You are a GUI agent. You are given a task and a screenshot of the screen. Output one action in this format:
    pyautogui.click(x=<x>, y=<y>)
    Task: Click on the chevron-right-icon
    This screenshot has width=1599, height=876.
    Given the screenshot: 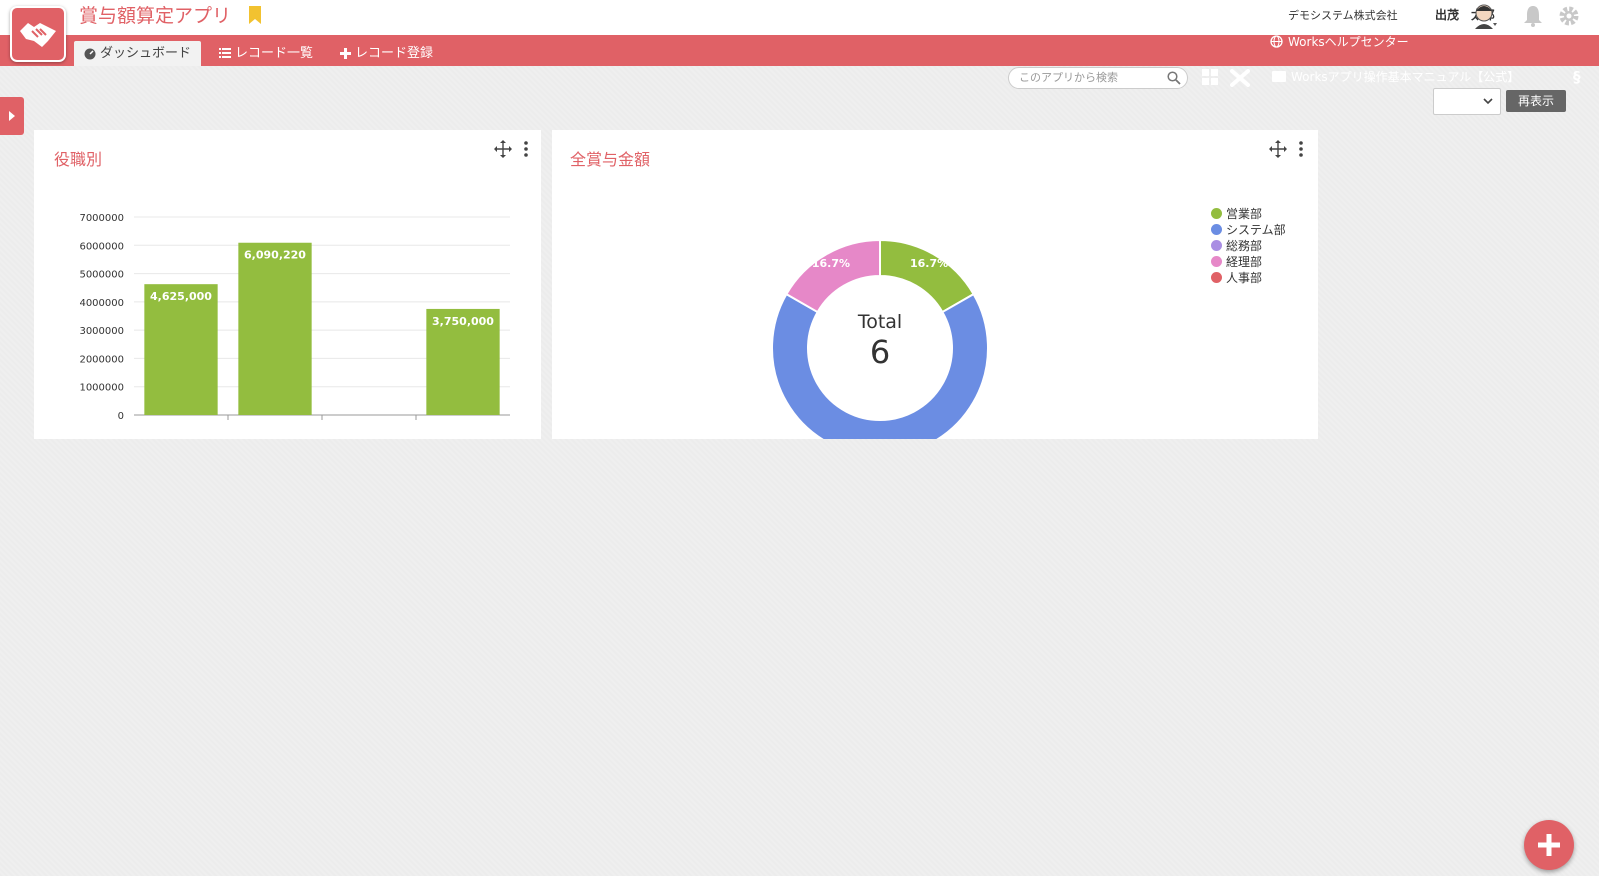 What is the action you would take?
    pyautogui.click(x=12, y=116)
    